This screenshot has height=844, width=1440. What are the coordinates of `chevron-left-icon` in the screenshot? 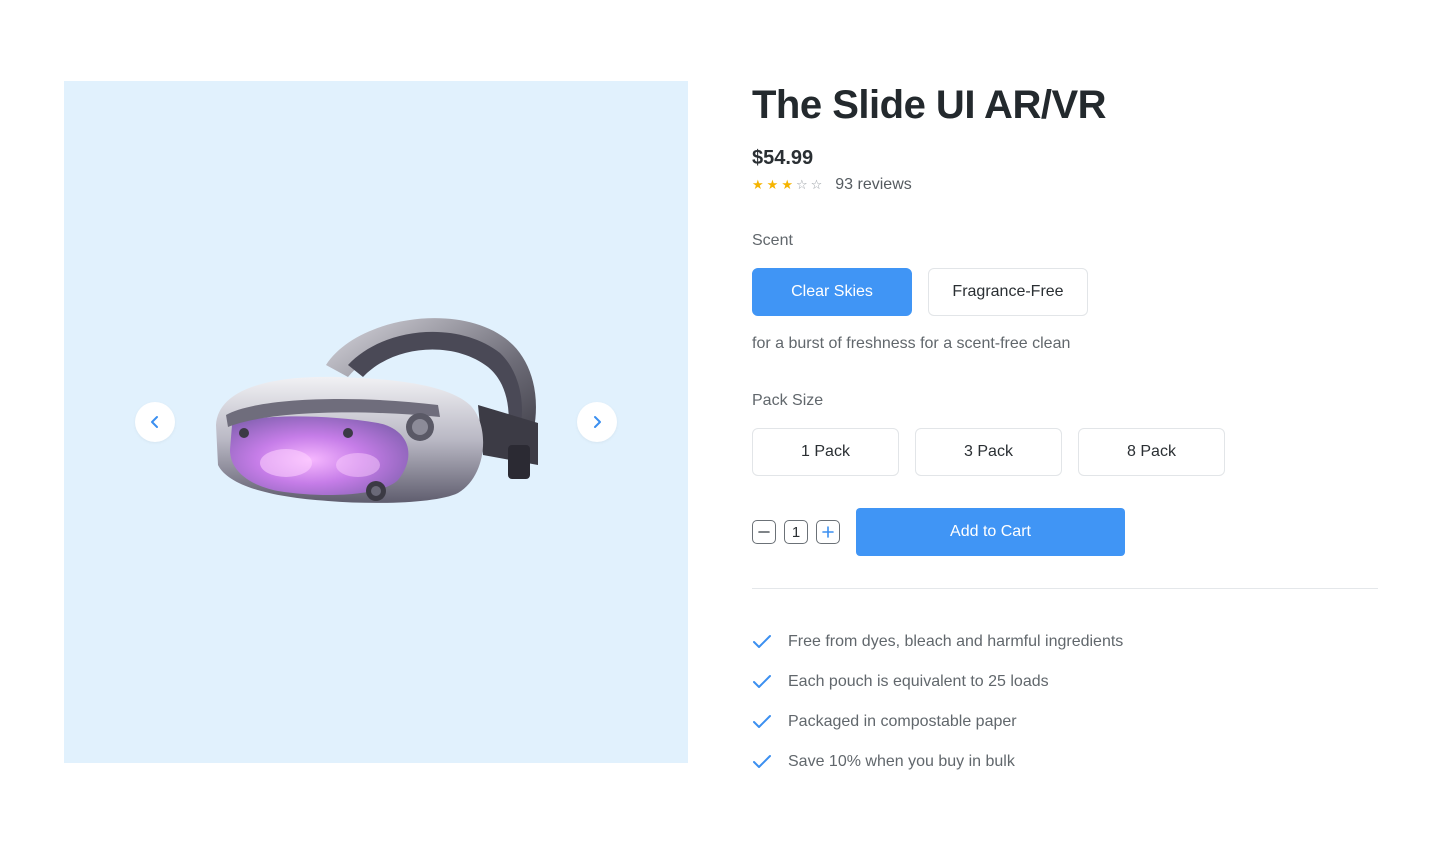 It's located at (154, 422).